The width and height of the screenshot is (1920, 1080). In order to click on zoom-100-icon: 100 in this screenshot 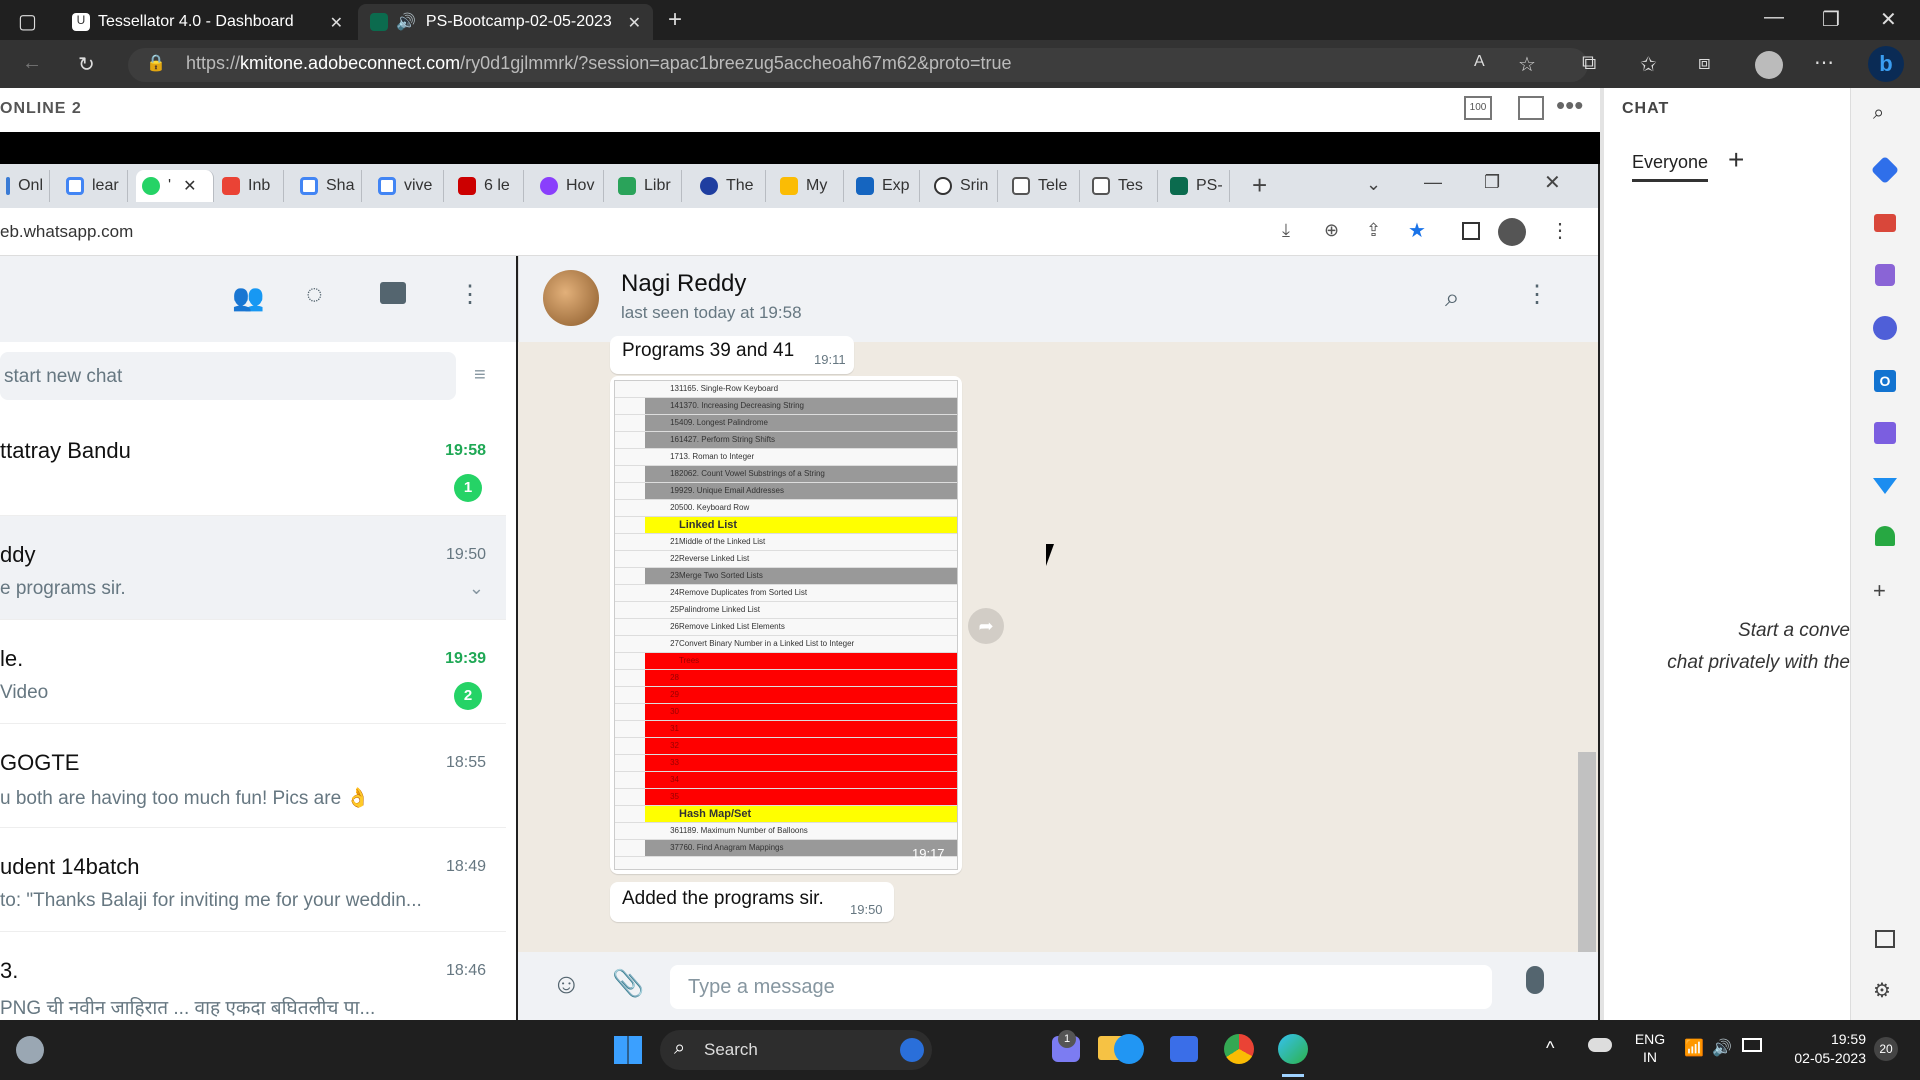, I will do `click(1478, 108)`.